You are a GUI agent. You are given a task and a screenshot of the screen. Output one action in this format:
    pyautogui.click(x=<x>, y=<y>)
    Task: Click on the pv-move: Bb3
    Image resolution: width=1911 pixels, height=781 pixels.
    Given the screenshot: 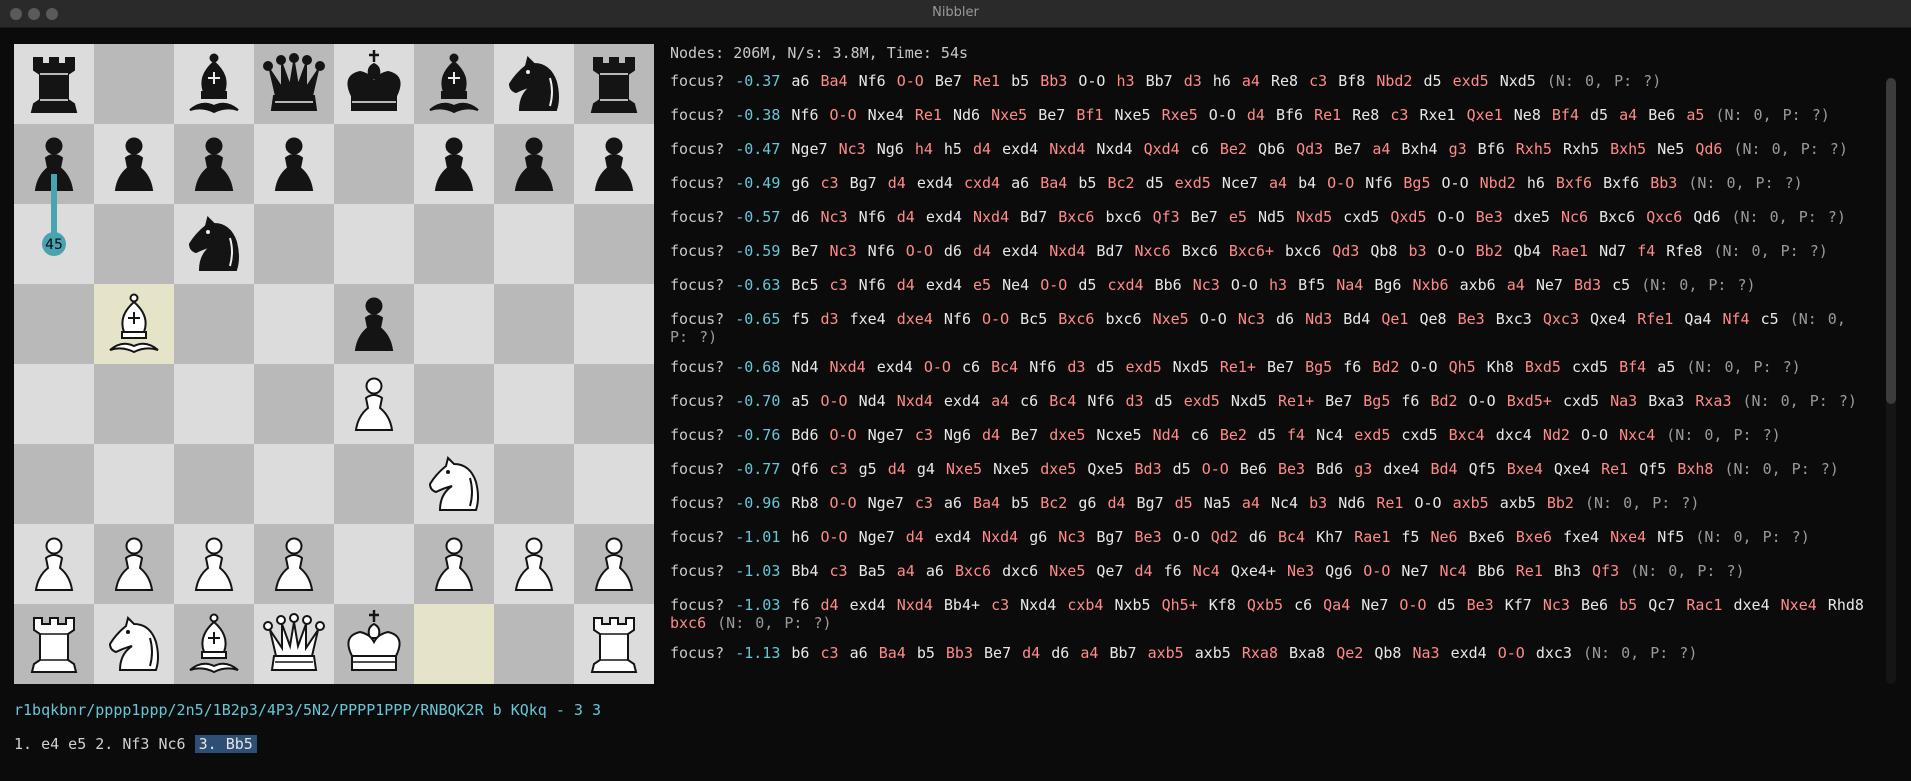 What is the action you would take?
    pyautogui.click(x=959, y=653)
    